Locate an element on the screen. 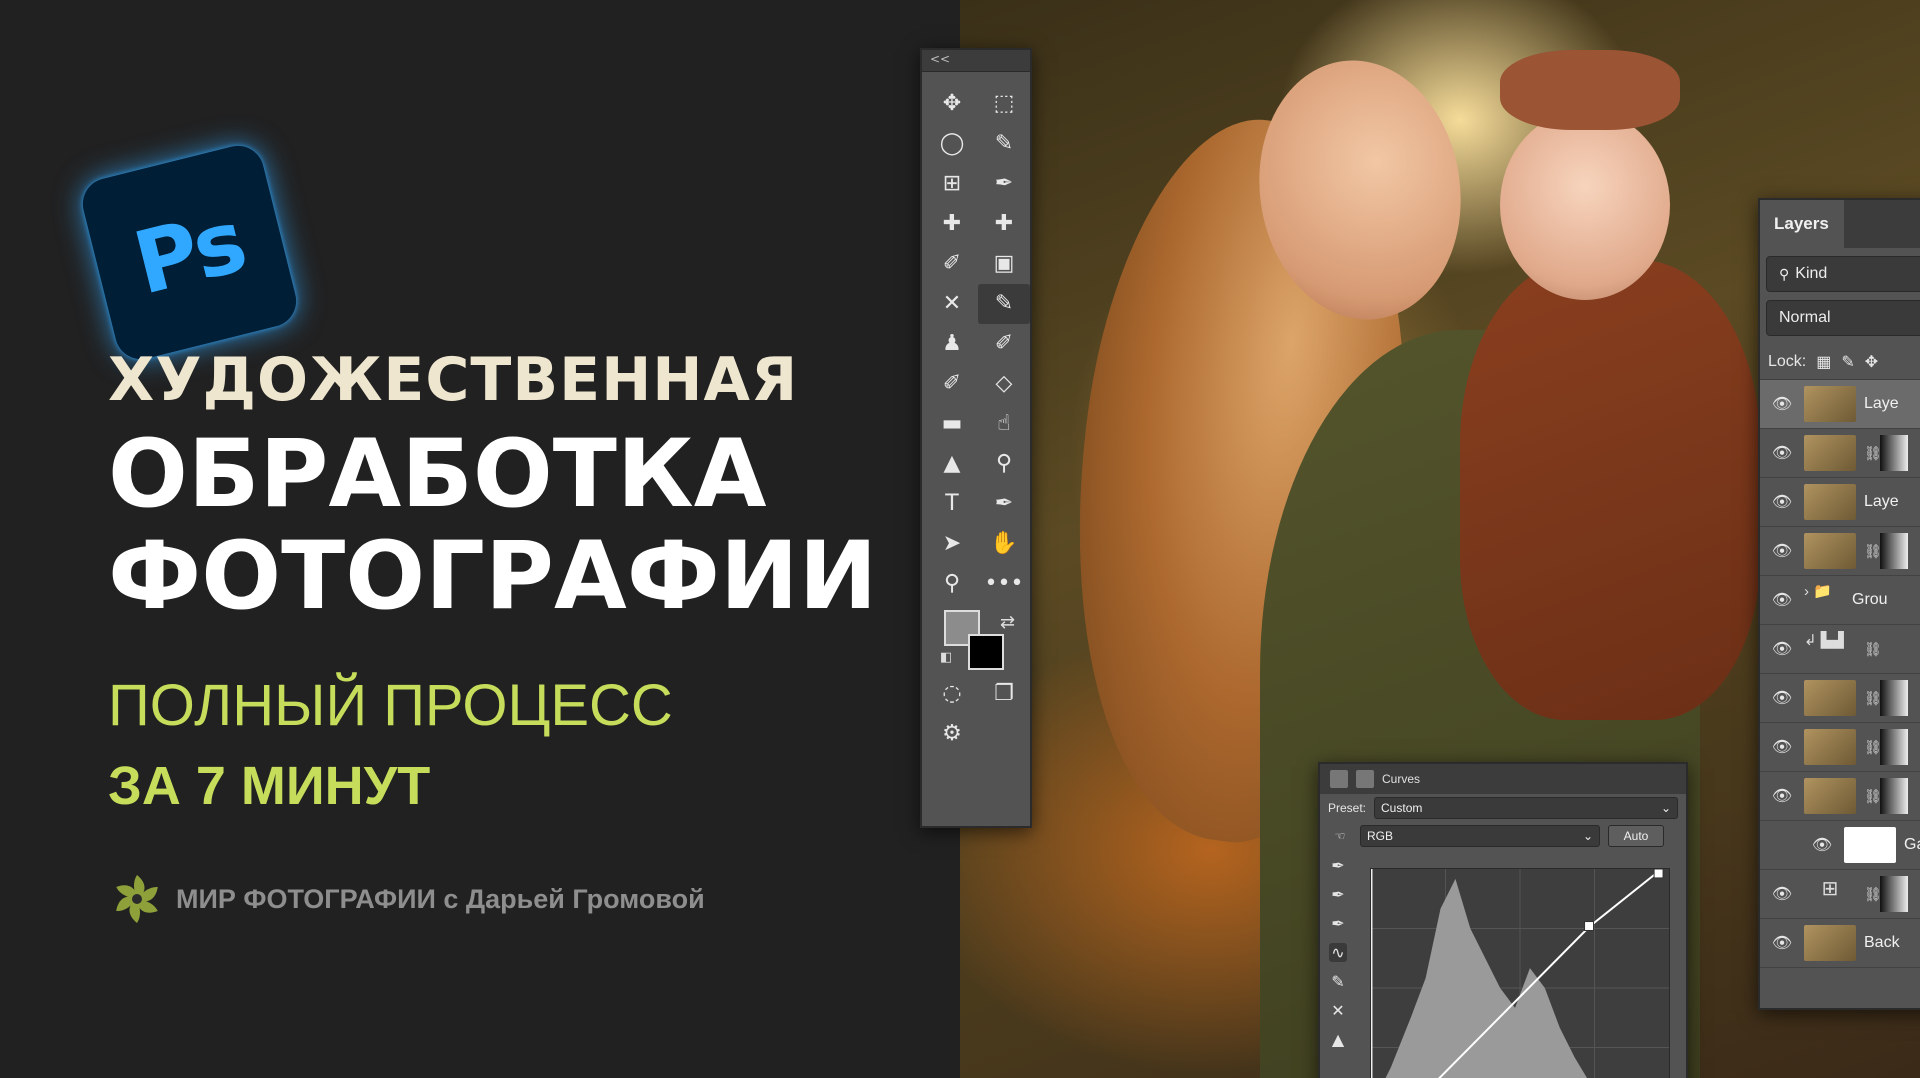 This screenshot has width=1920, height=1078. layer-row: 👁 Back is located at coordinates (1840, 943).